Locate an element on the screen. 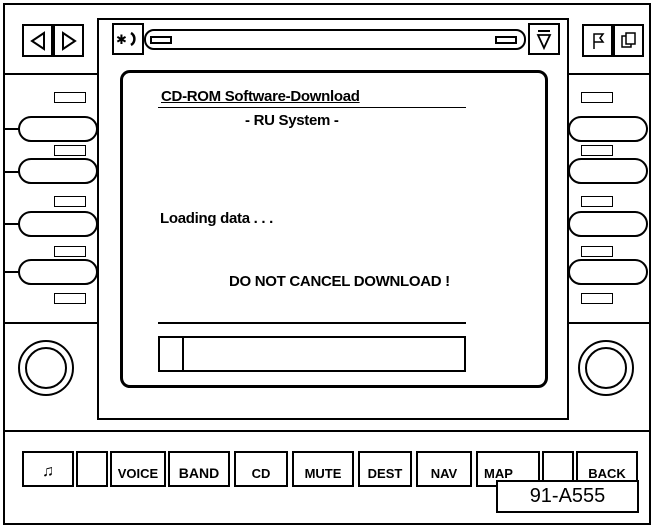 The height and width of the screenshot is (529, 654). progress-divider is located at coordinates (312, 323).